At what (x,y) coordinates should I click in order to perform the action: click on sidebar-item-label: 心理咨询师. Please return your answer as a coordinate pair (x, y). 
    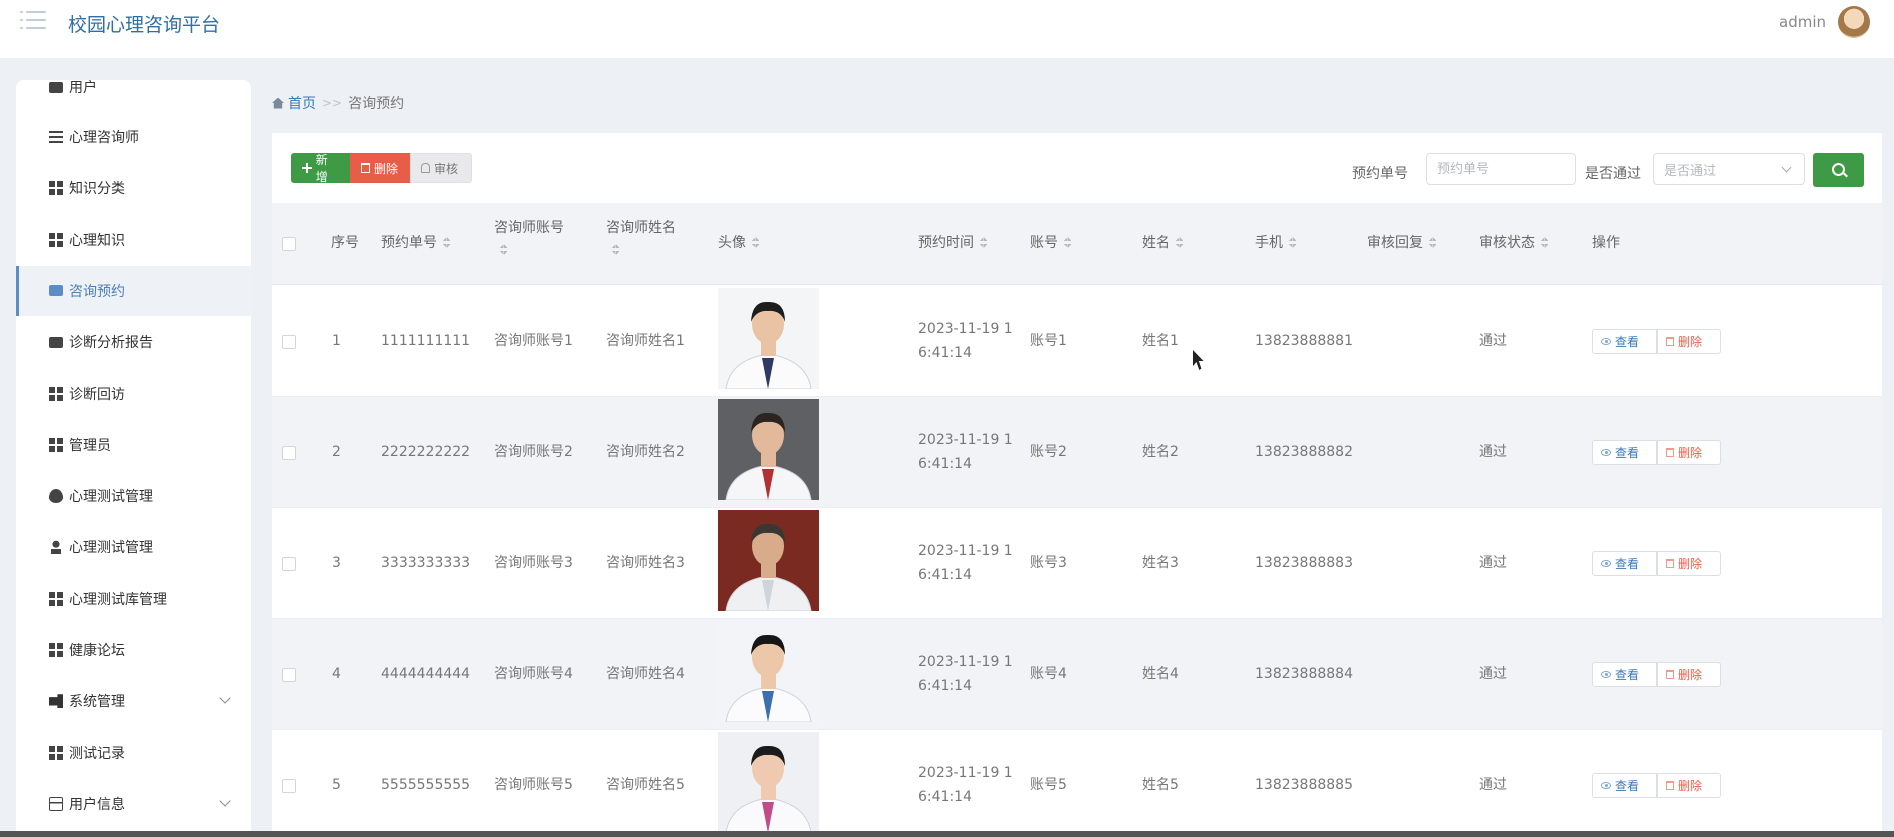
    Looking at the image, I should click on (104, 138).